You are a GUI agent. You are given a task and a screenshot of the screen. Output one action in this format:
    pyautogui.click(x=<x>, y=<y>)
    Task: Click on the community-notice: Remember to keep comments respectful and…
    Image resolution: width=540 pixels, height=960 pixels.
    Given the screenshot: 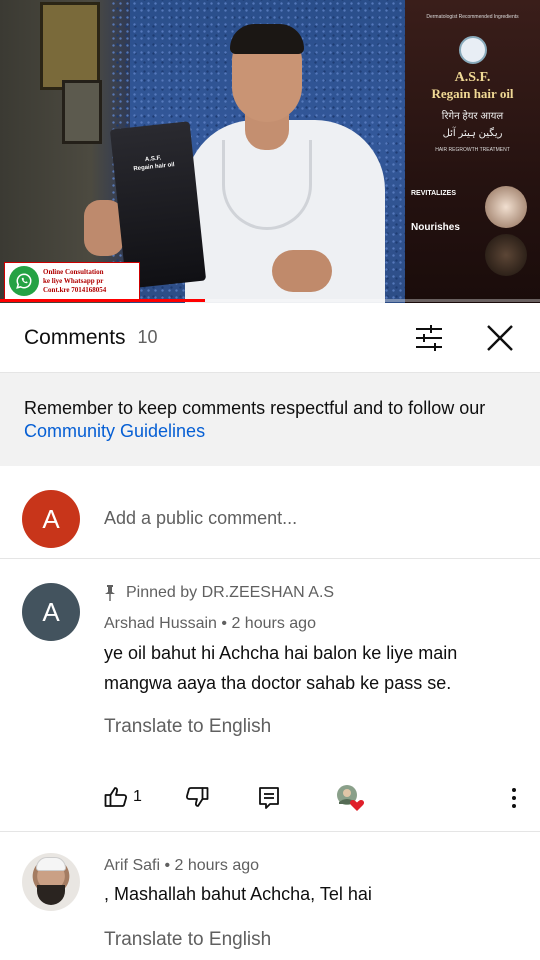 What is the action you would take?
    pyautogui.click(x=270, y=419)
    